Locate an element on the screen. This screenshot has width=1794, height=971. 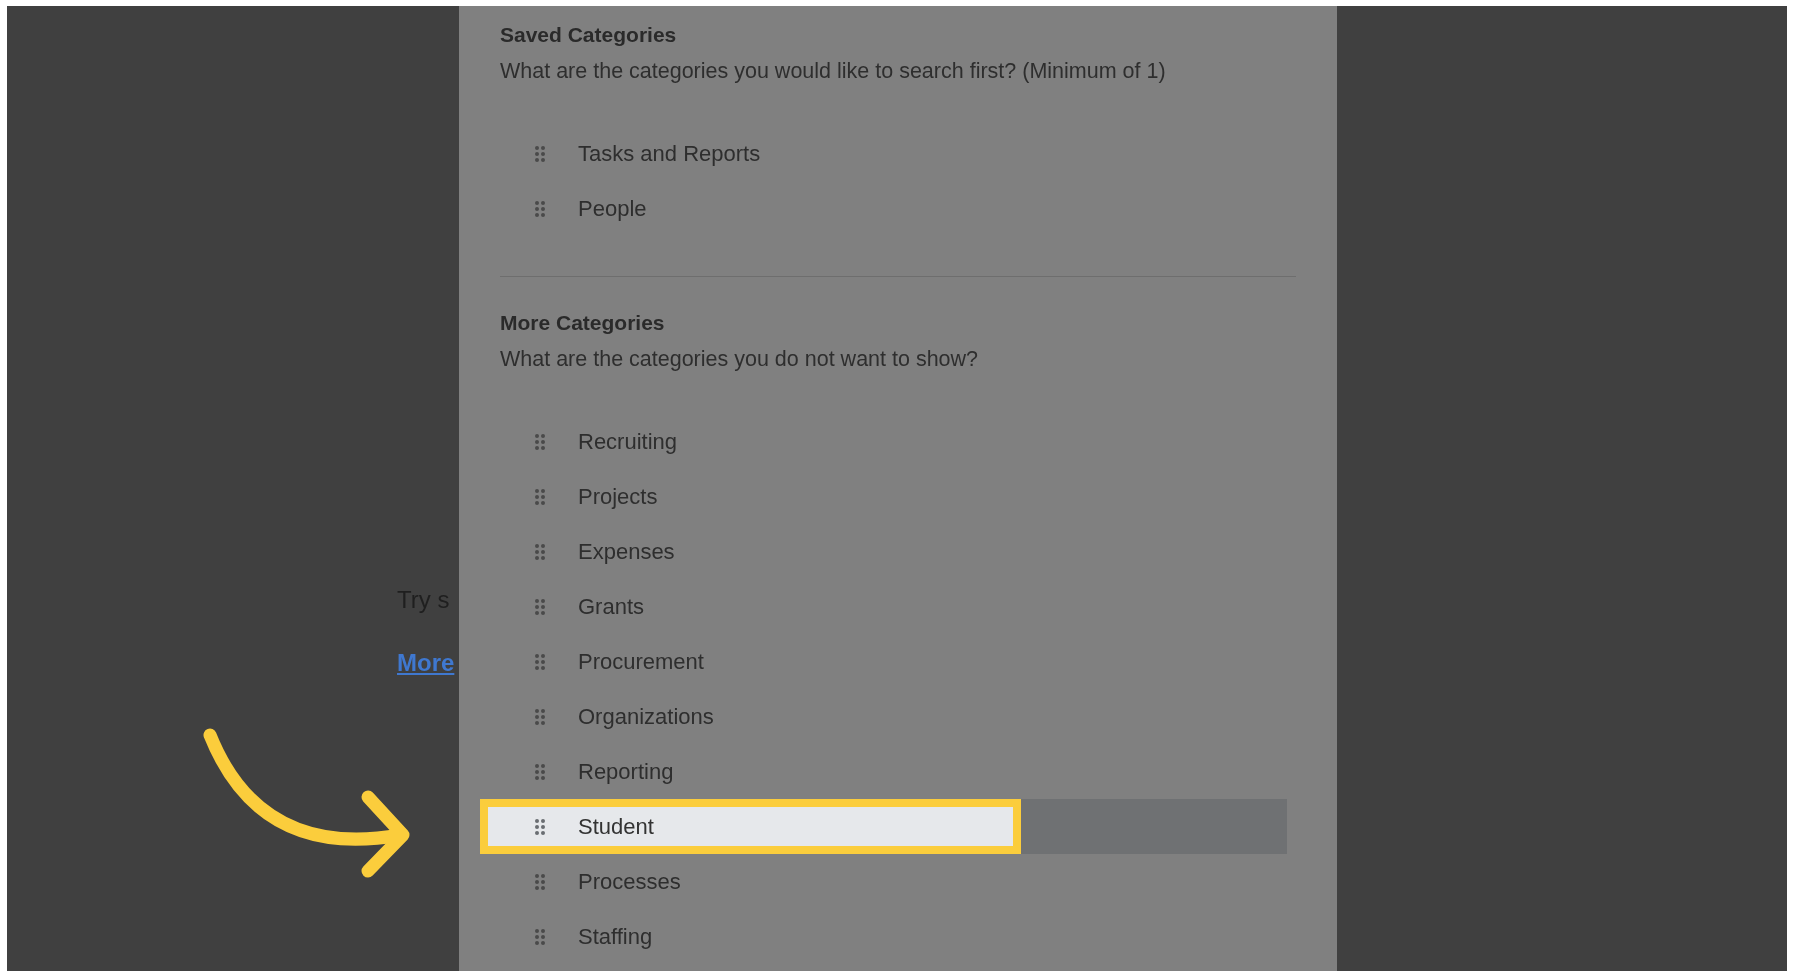
category-item: Expenses is located at coordinates (883, 551).